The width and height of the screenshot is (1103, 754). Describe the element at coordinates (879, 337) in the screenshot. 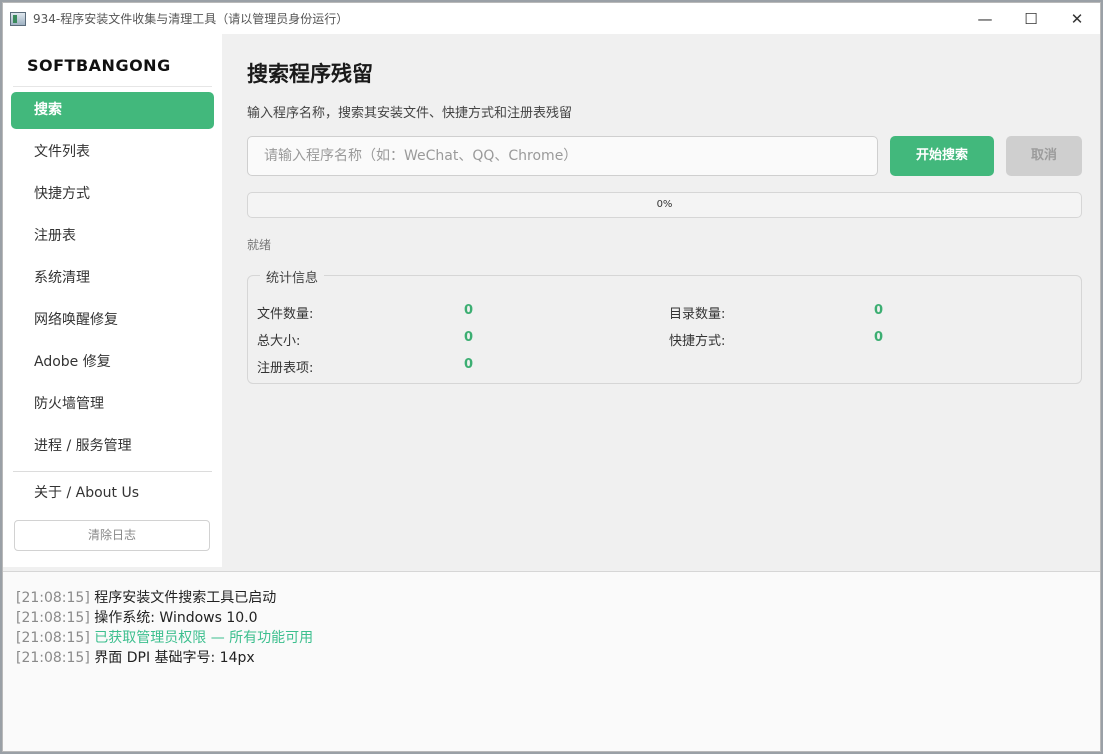

I see `shortcut-count-value: 0` at that location.